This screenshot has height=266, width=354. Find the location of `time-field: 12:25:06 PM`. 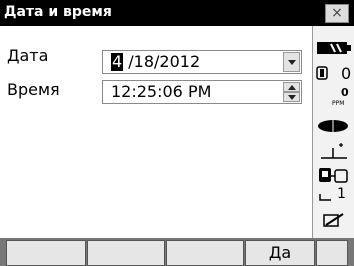

time-field: 12:25:06 PM is located at coordinates (202, 92).